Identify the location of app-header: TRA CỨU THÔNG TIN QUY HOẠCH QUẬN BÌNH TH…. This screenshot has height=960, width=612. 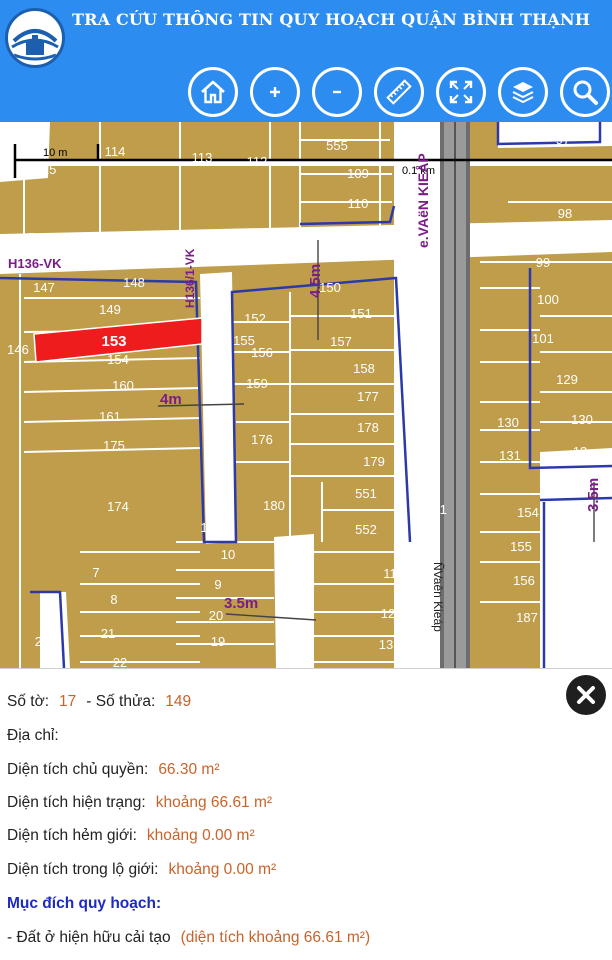
(306, 61).